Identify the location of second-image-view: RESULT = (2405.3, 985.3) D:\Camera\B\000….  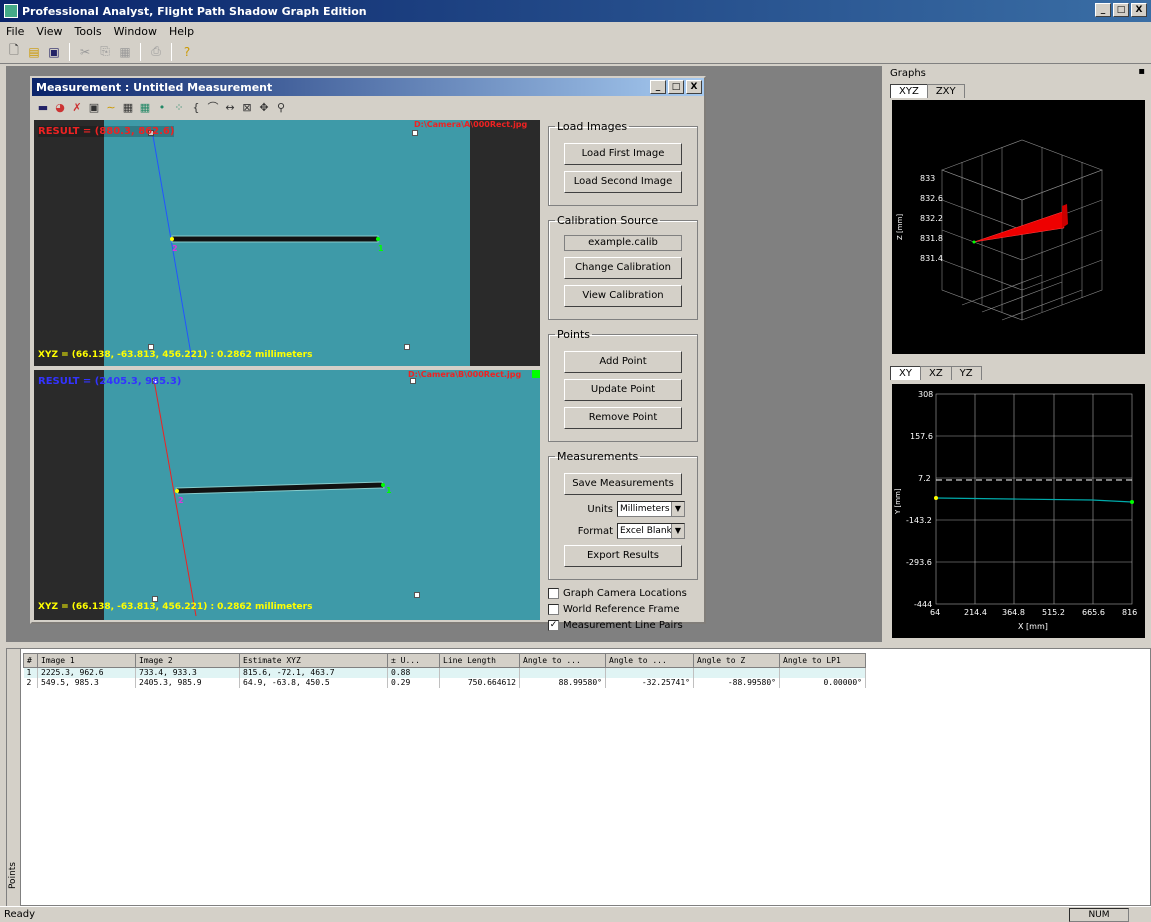
(287, 495).